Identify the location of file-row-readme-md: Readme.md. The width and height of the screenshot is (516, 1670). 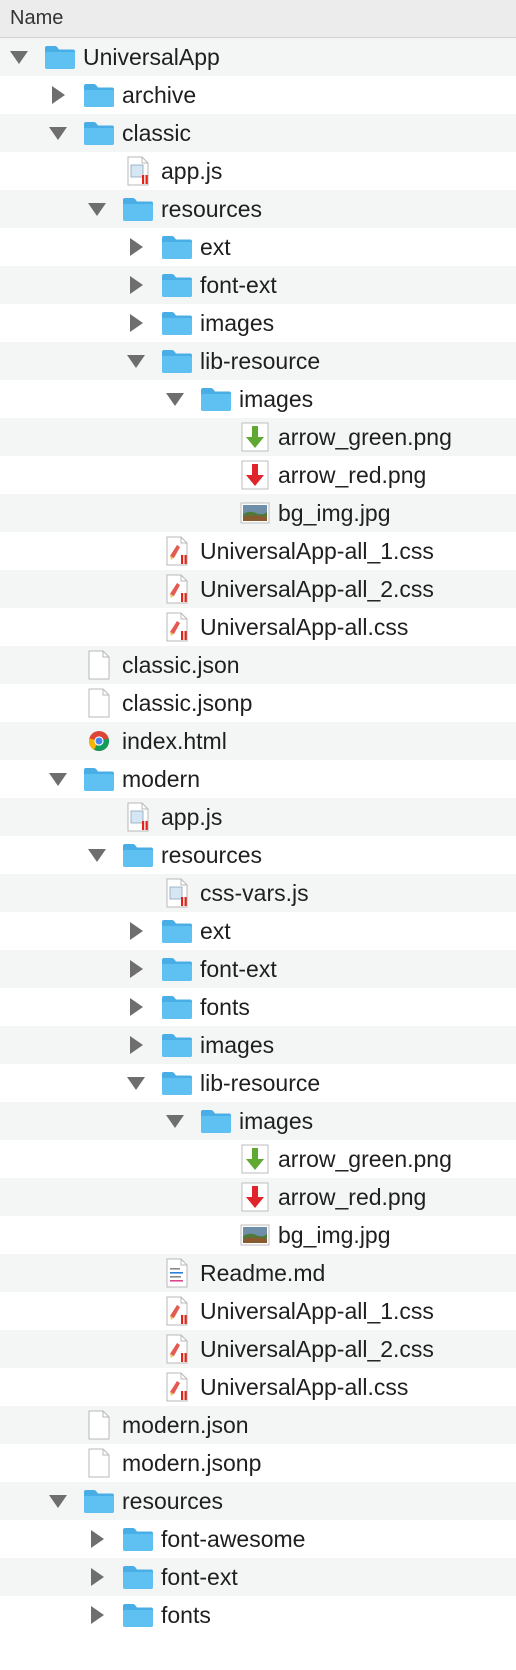
(258, 1273).